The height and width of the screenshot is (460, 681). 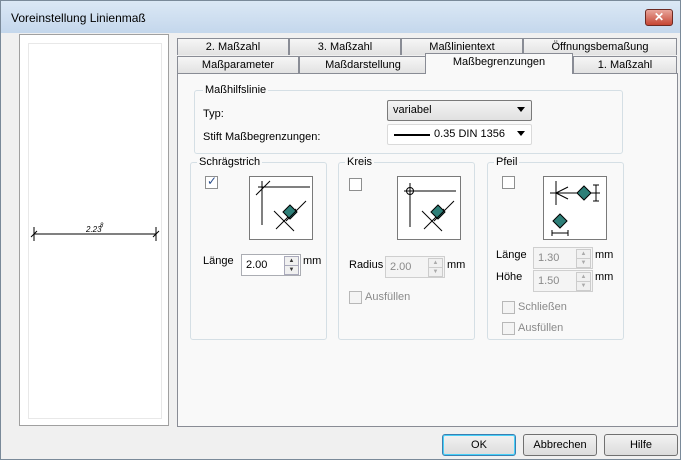 What do you see at coordinates (604, 277) in the screenshot?
I see `pfeil-hoehe-unit: mm` at bounding box center [604, 277].